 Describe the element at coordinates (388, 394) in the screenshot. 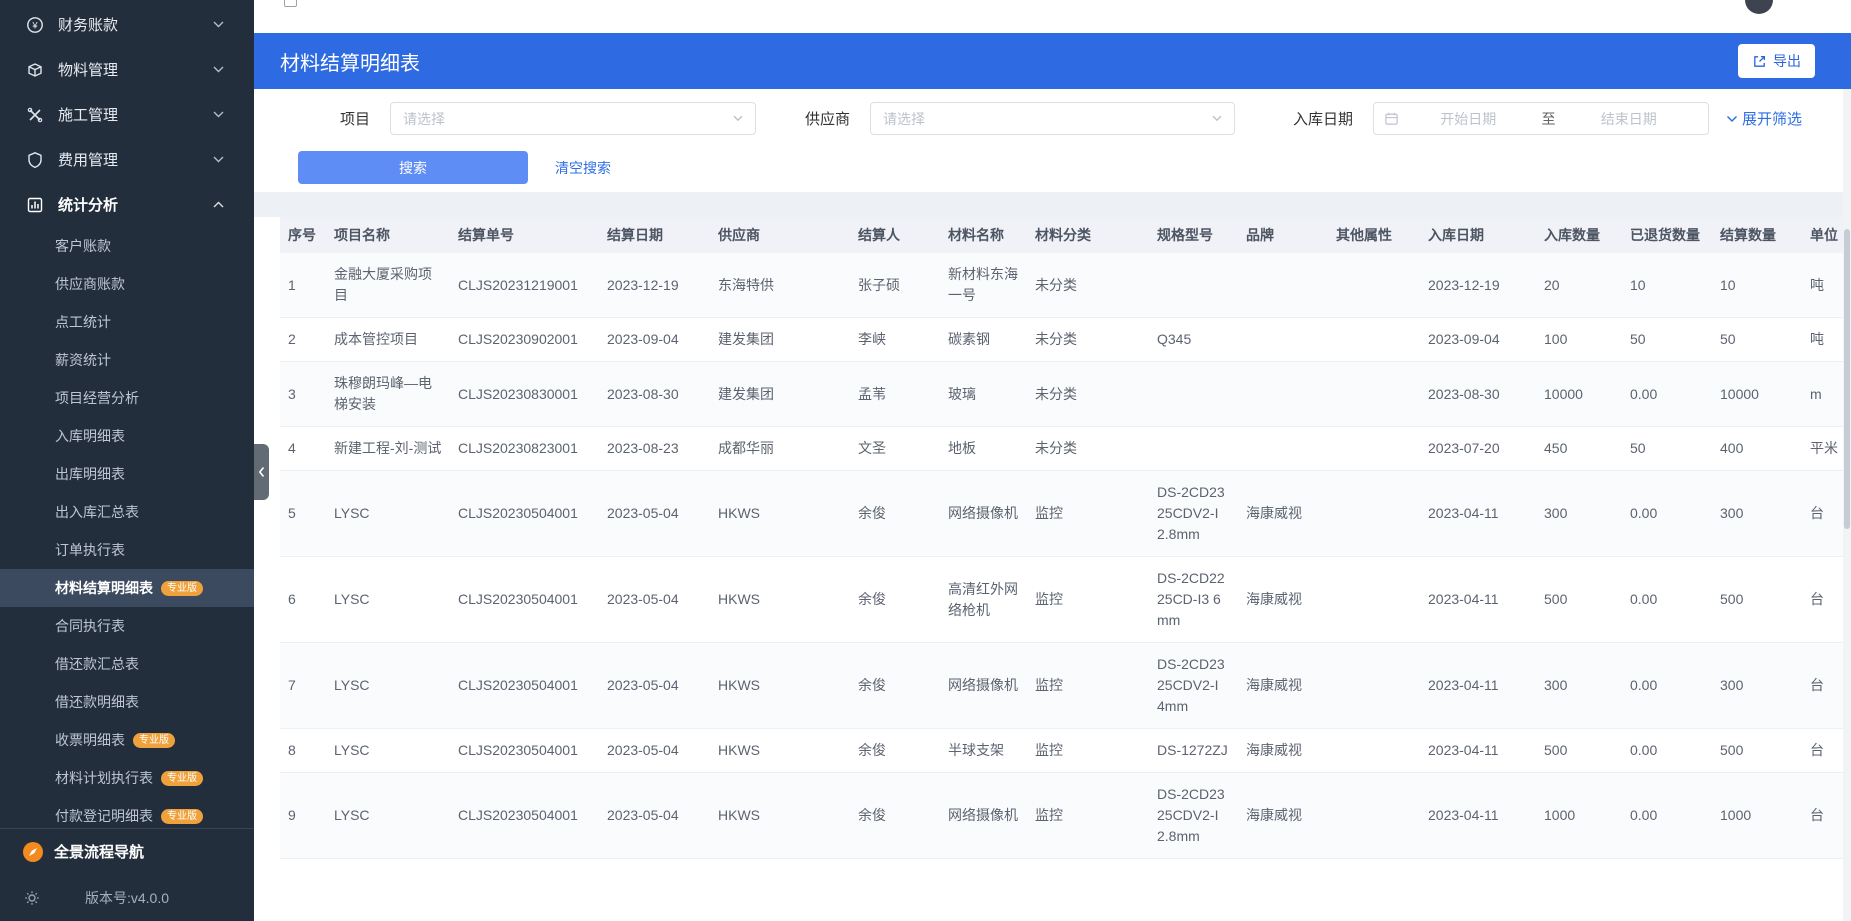

I see `cell-project-name: 珠穆朗玛峰—电梯安装` at that location.